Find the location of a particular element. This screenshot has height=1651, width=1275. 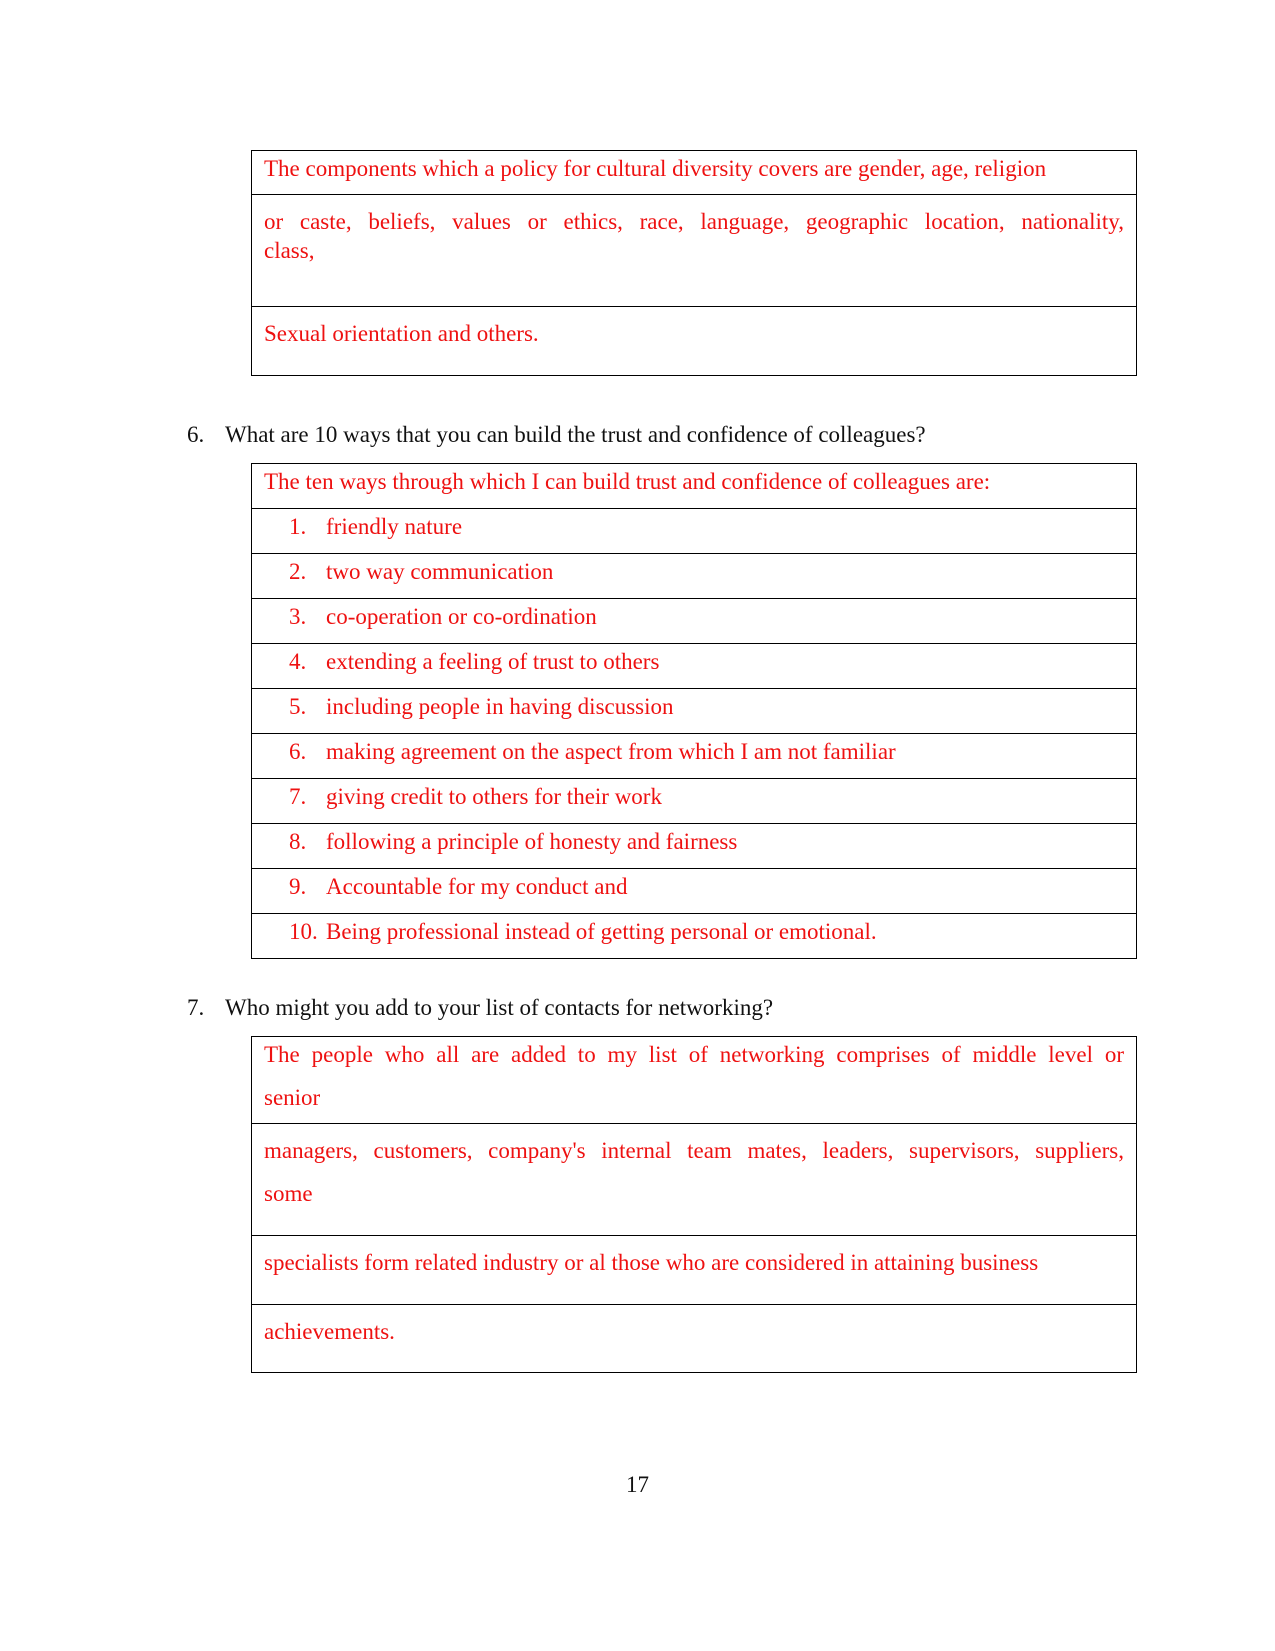

list-text: including people in having discussion is located at coordinates (500, 706).